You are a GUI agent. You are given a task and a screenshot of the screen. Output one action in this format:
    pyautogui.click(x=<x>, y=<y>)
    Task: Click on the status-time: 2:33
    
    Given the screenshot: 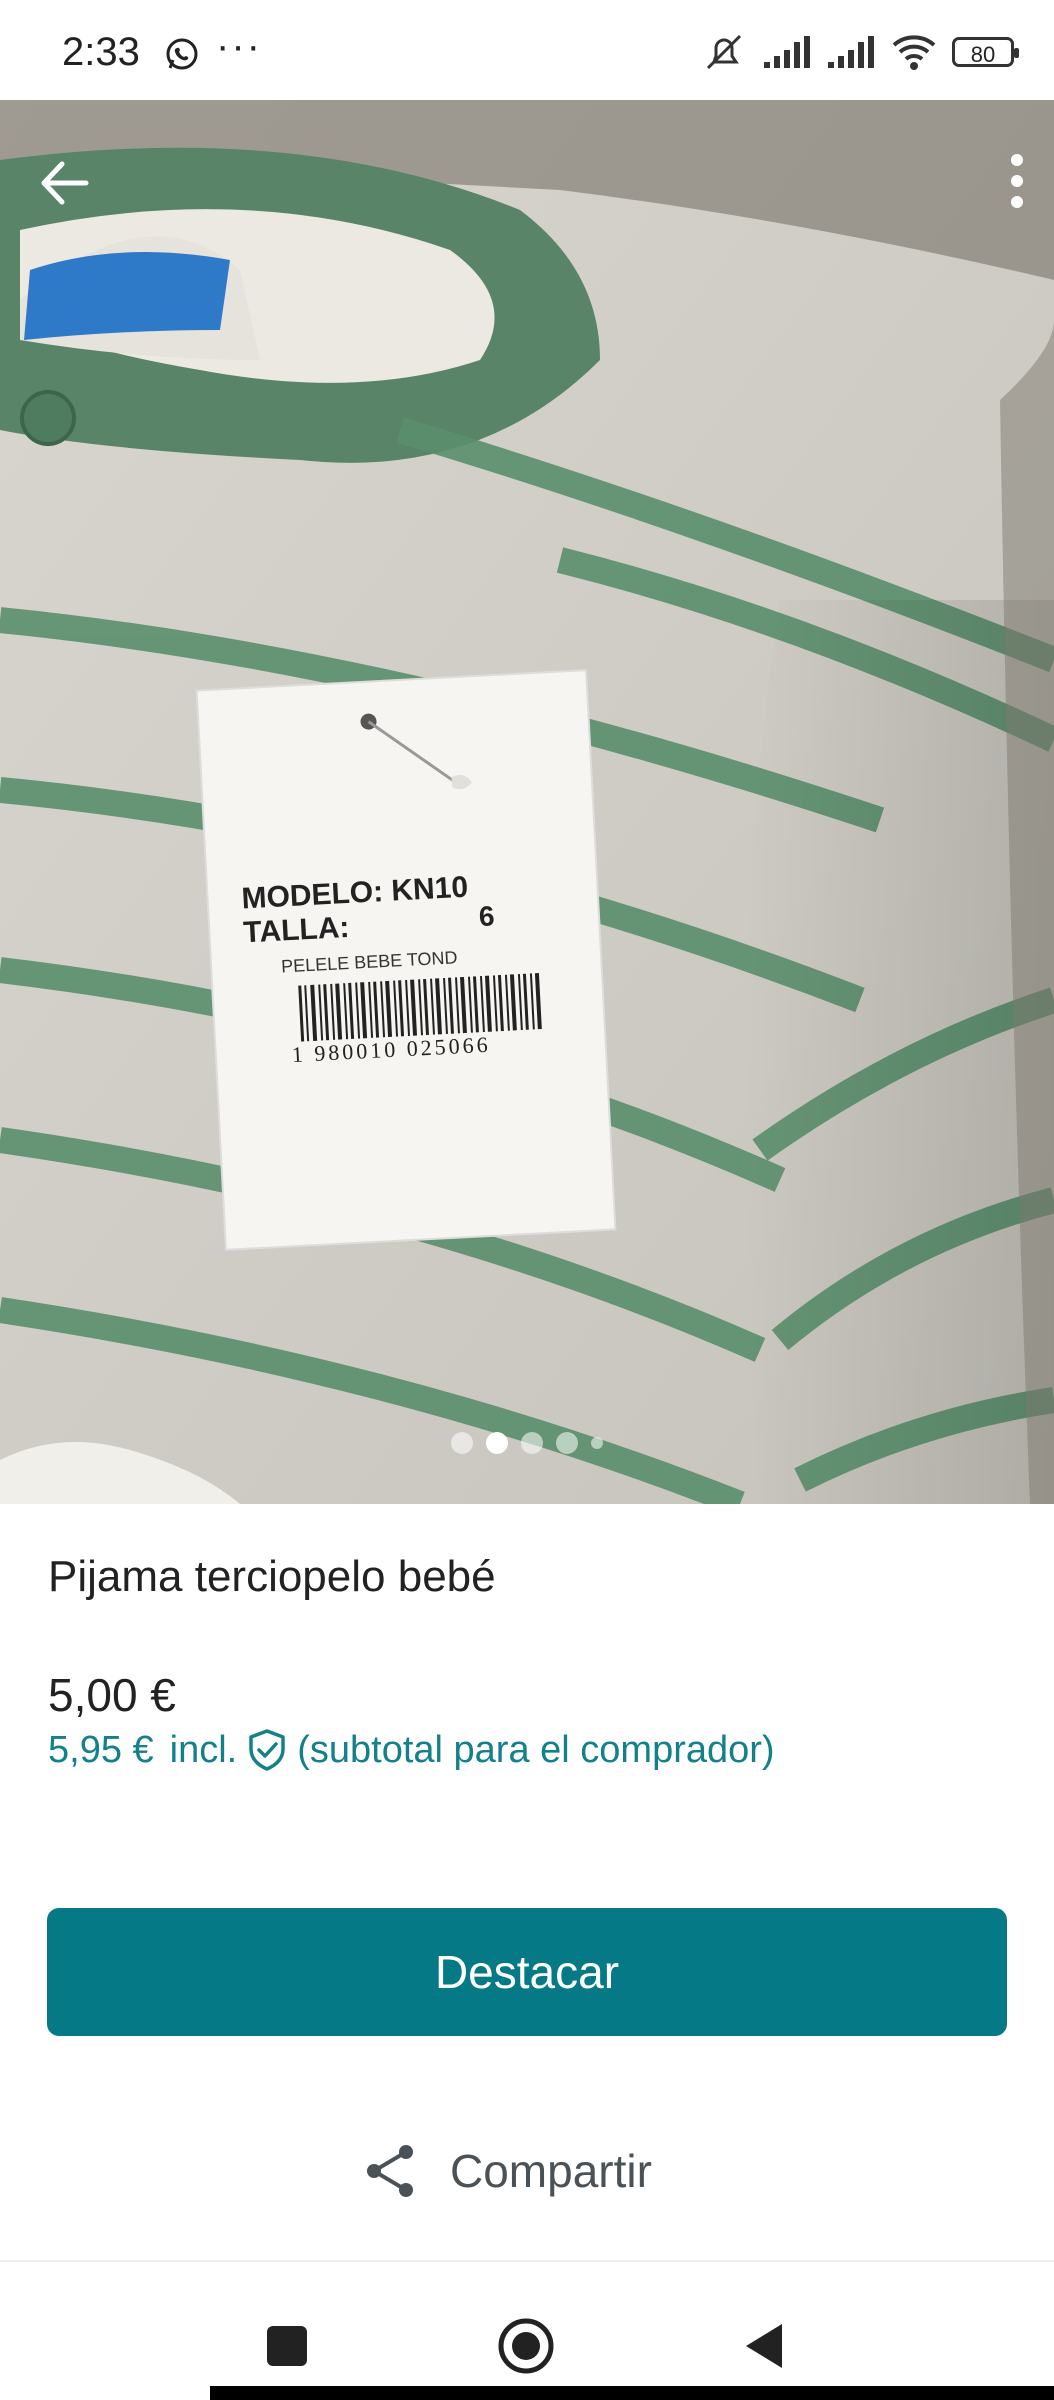 What is the action you would take?
    pyautogui.click(x=101, y=52)
    